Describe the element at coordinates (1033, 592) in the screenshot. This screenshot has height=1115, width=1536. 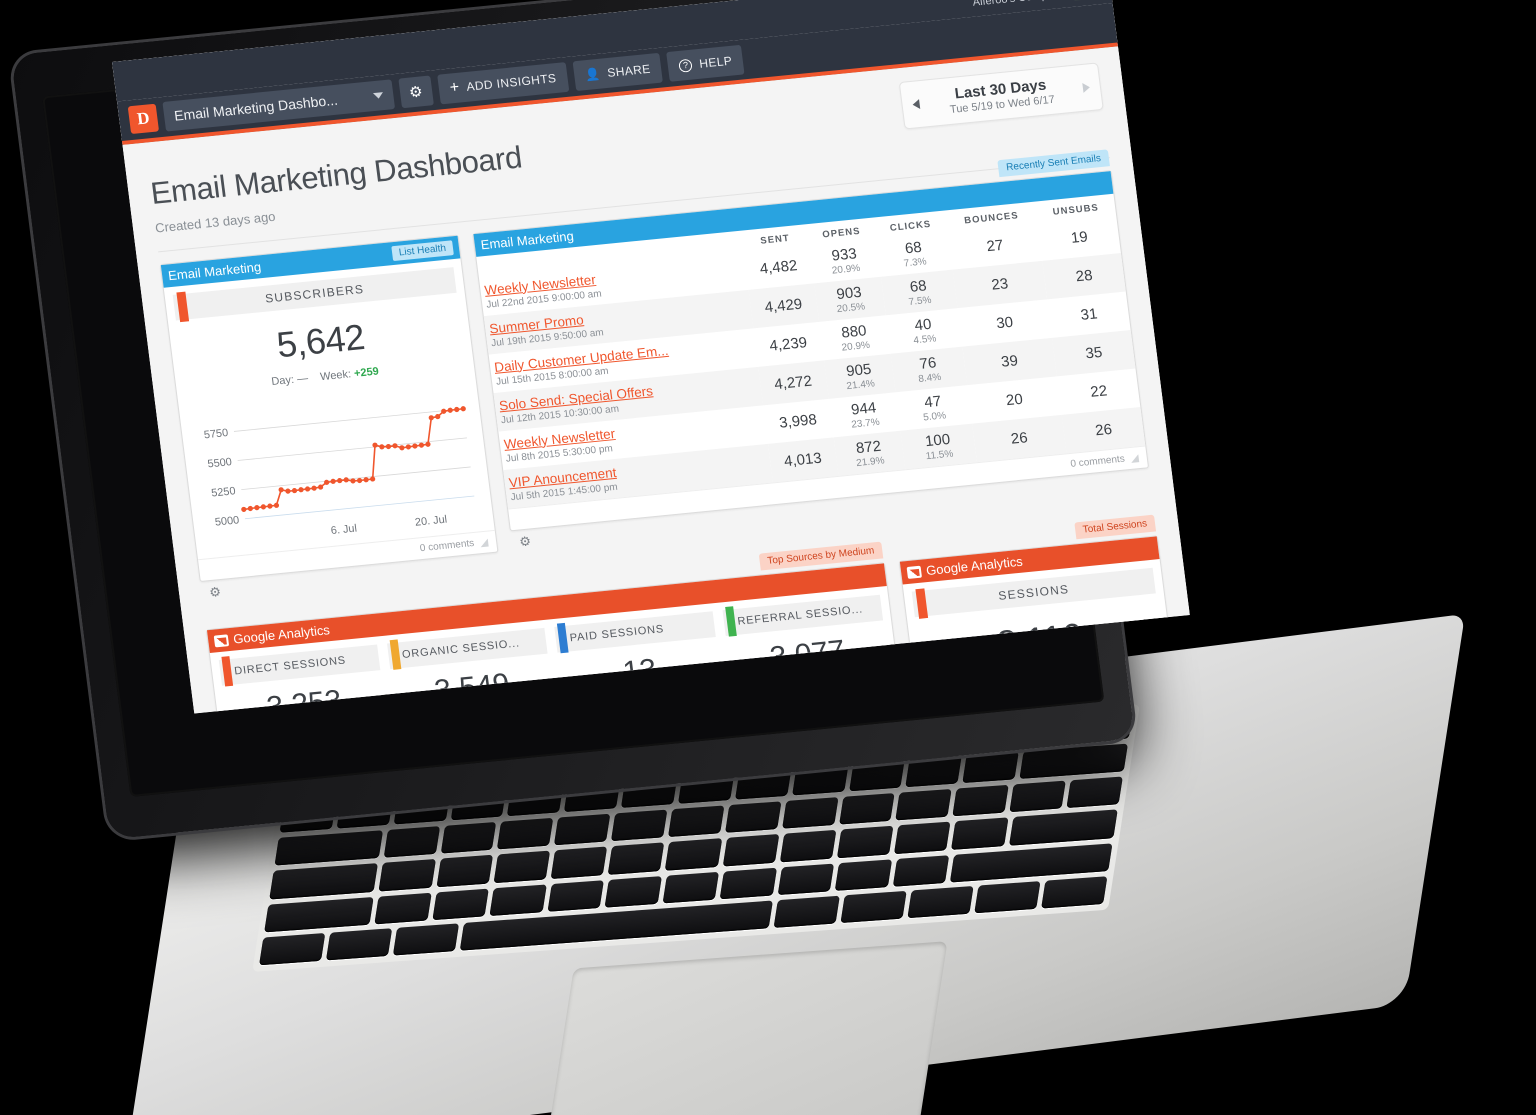
I see `sessions-metric-label: SESSIONS` at that location.